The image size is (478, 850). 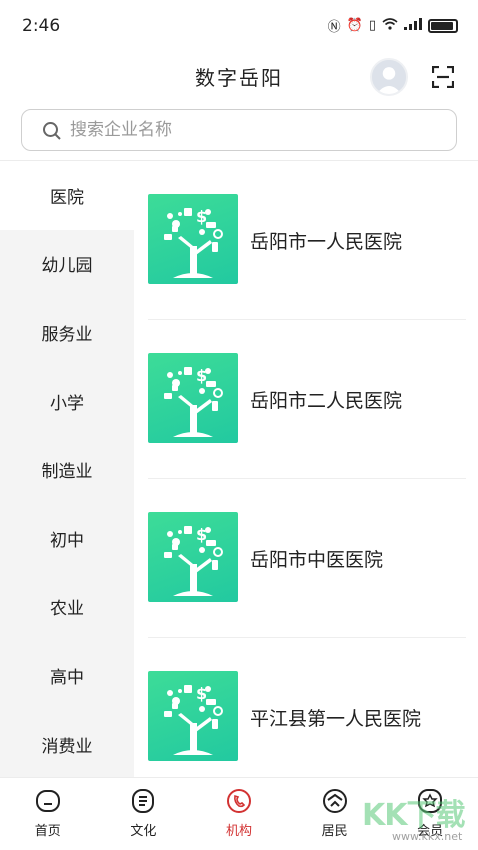 I want to click on search-input, so click(x=255, y=130).